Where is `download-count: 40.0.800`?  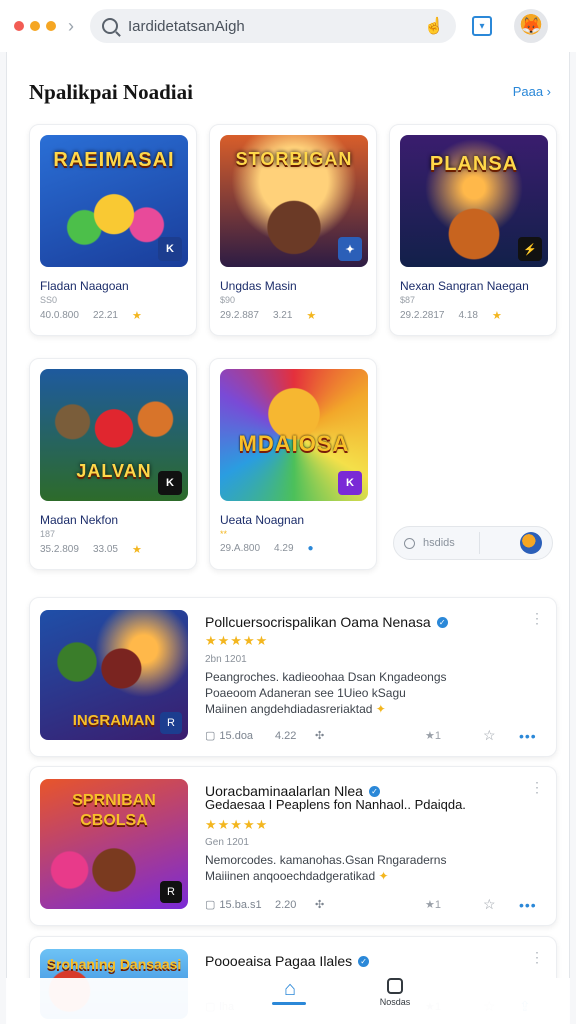 download-count: 40.0.800 is located at coordinates (59, 315).